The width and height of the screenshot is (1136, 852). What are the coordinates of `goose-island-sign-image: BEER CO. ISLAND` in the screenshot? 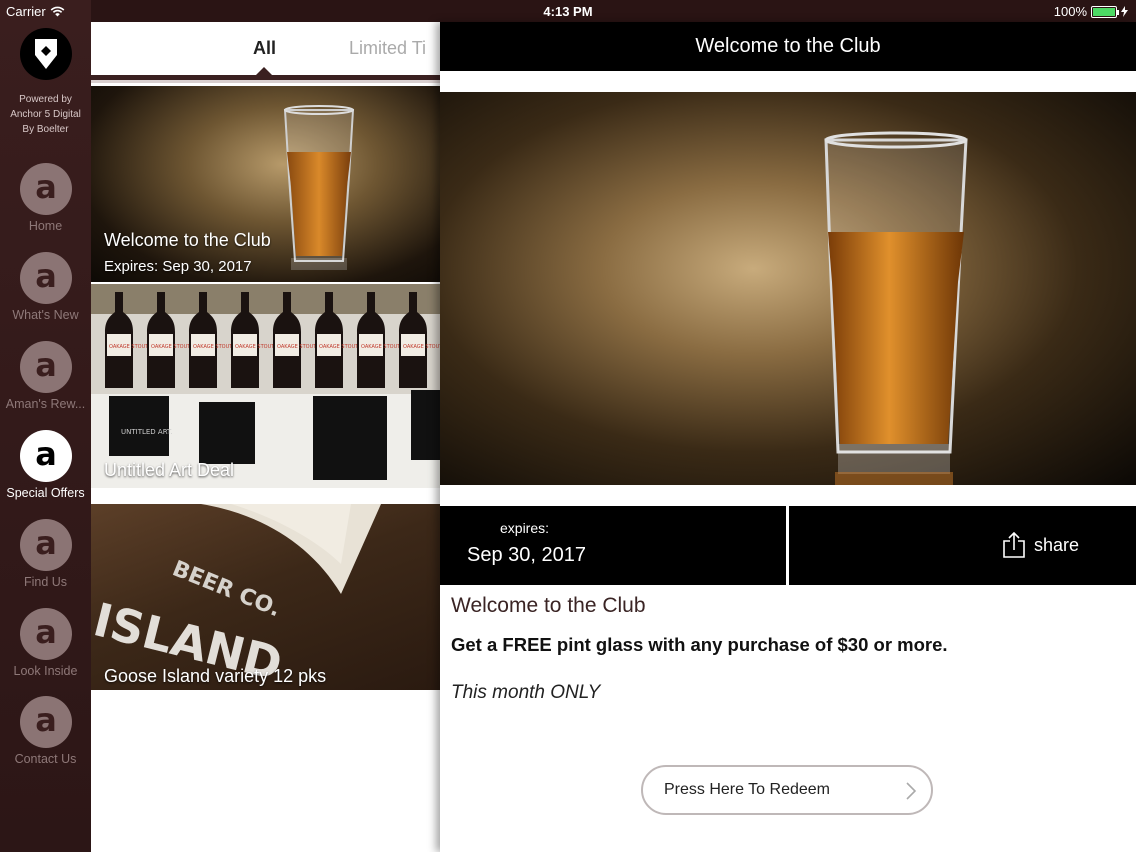 It's located at (236, 597).